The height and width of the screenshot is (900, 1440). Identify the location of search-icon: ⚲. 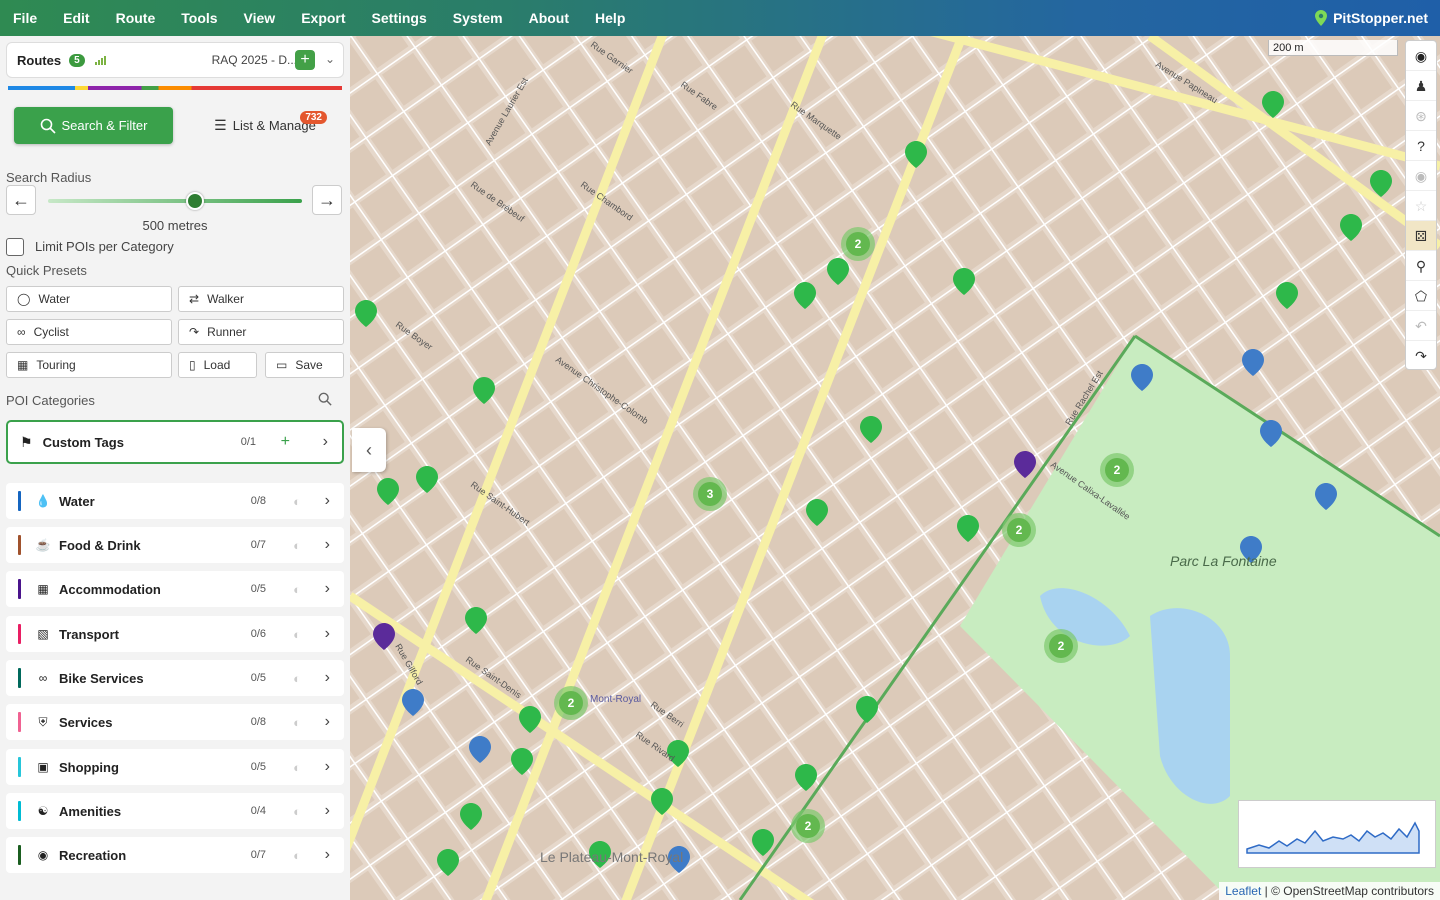
(1421, 266).